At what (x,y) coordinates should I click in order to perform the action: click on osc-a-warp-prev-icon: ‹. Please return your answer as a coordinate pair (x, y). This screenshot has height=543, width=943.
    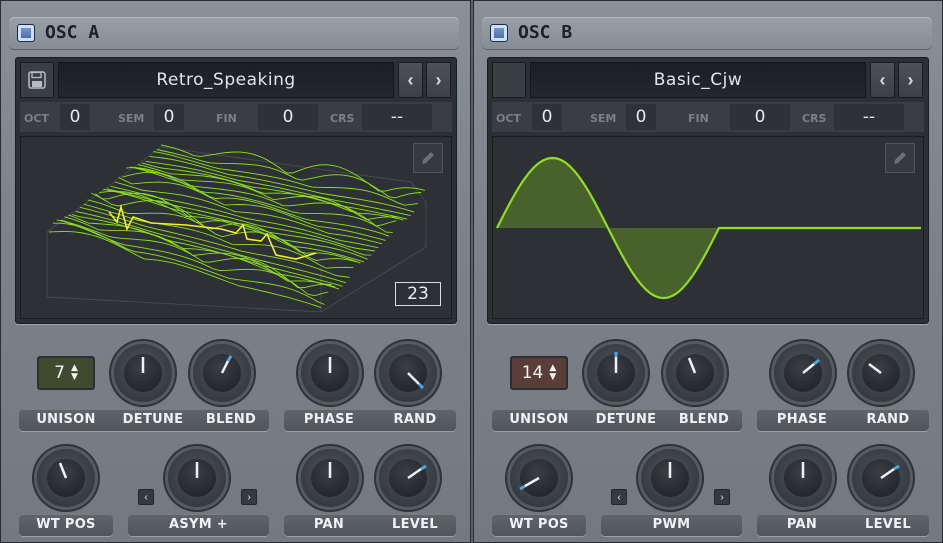
    Looking at the image, I should click on (146, 497).